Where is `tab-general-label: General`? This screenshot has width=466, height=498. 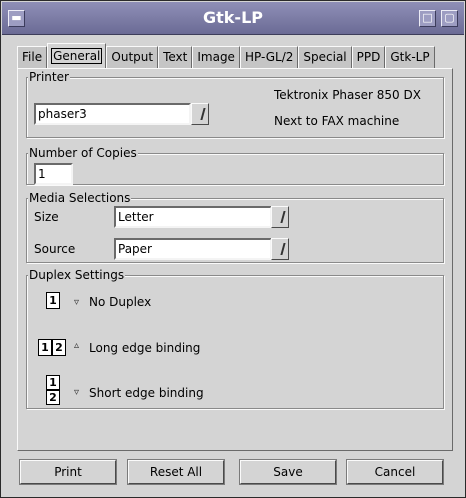
tab-general-label: General is located at coordinates (77, 56).